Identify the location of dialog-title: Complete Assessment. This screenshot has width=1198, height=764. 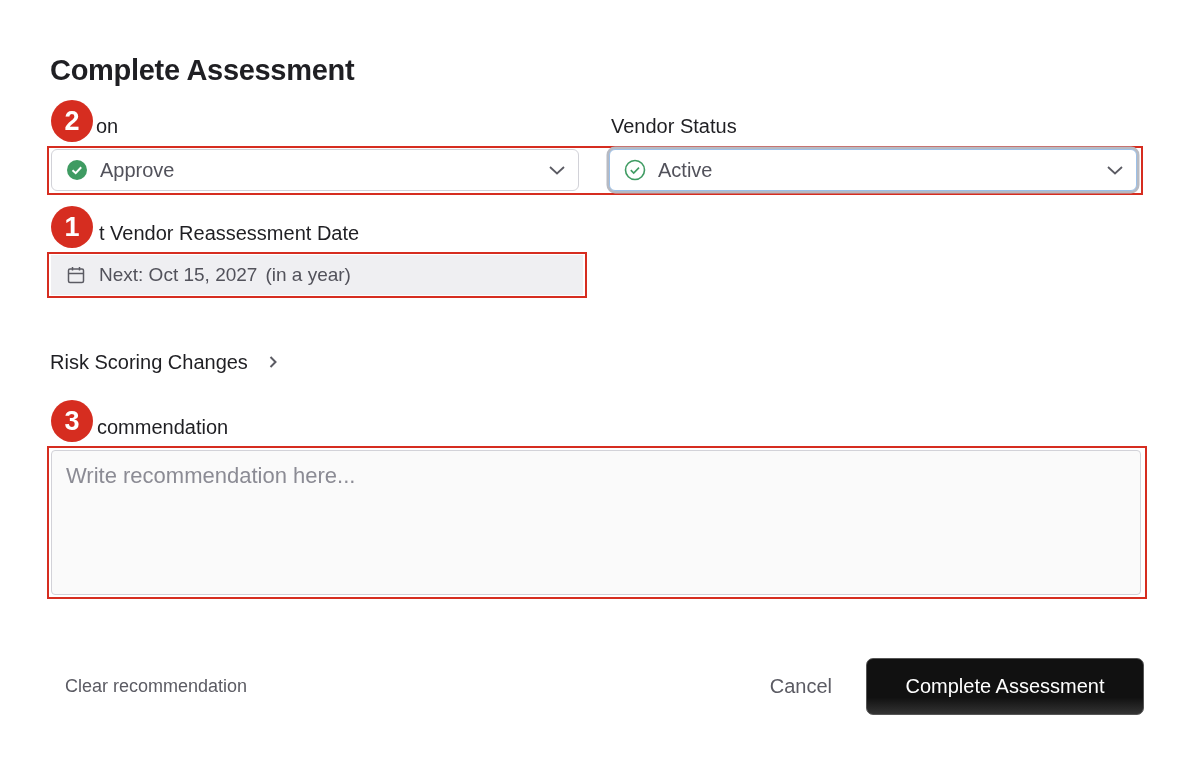
(203, 70).